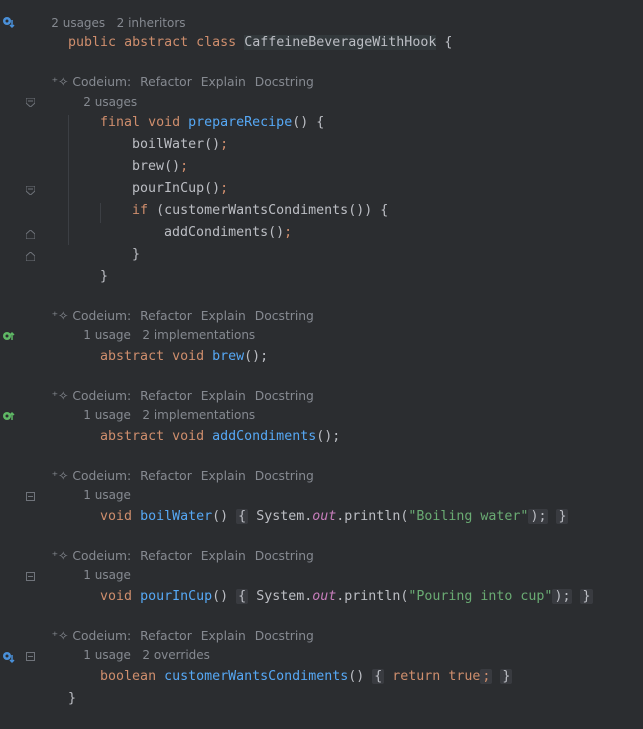 The height and width of the screenshot is (729, 643). Describe the element at coordinates (9, 657) in the screenshot. I see `overridden-method-icon` at that location.